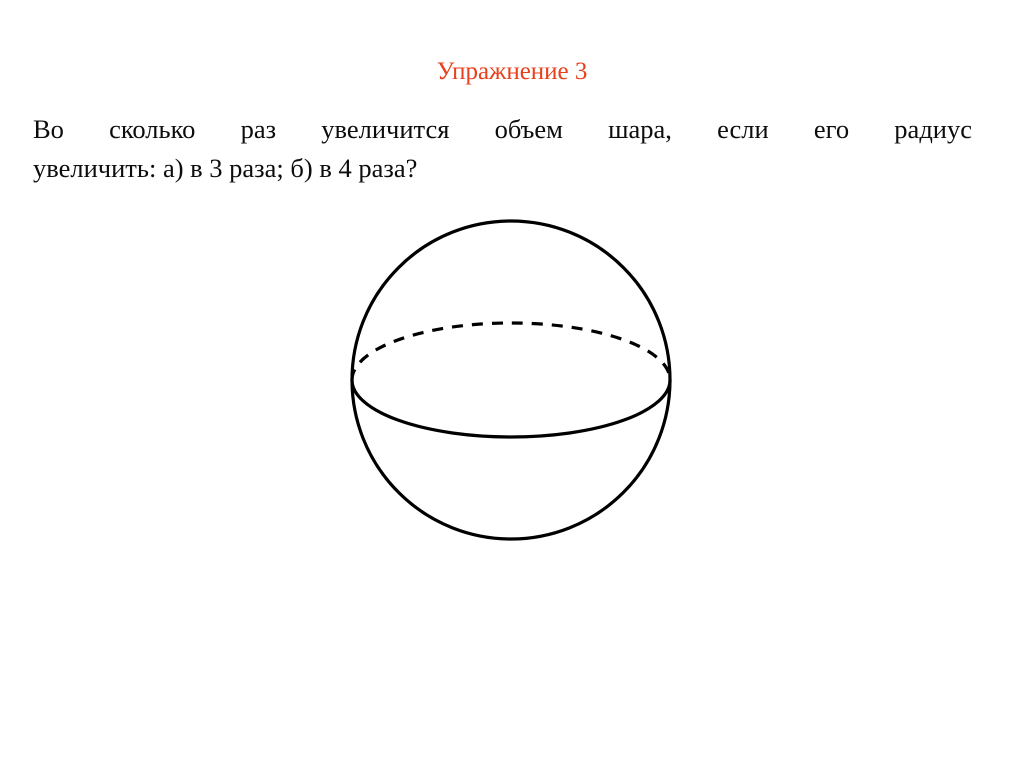  I want to click on page-title: Упражнение 3, so click(512, 71).